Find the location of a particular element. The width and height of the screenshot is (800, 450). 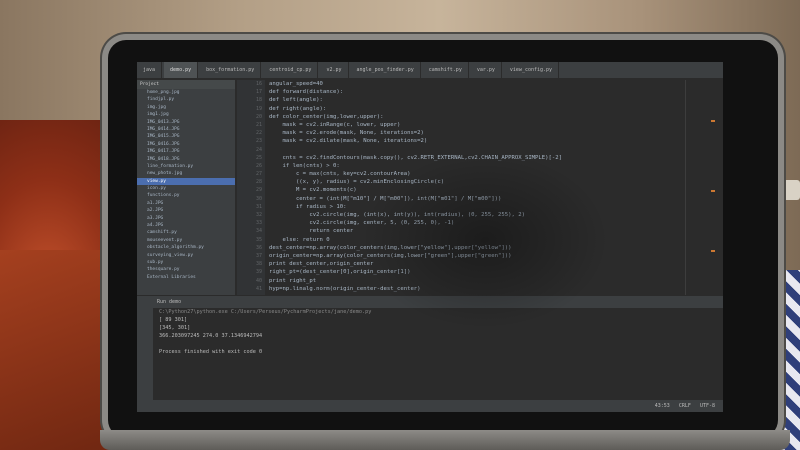

project-tree-item: External Libraries is located at coordinates (186, 277).